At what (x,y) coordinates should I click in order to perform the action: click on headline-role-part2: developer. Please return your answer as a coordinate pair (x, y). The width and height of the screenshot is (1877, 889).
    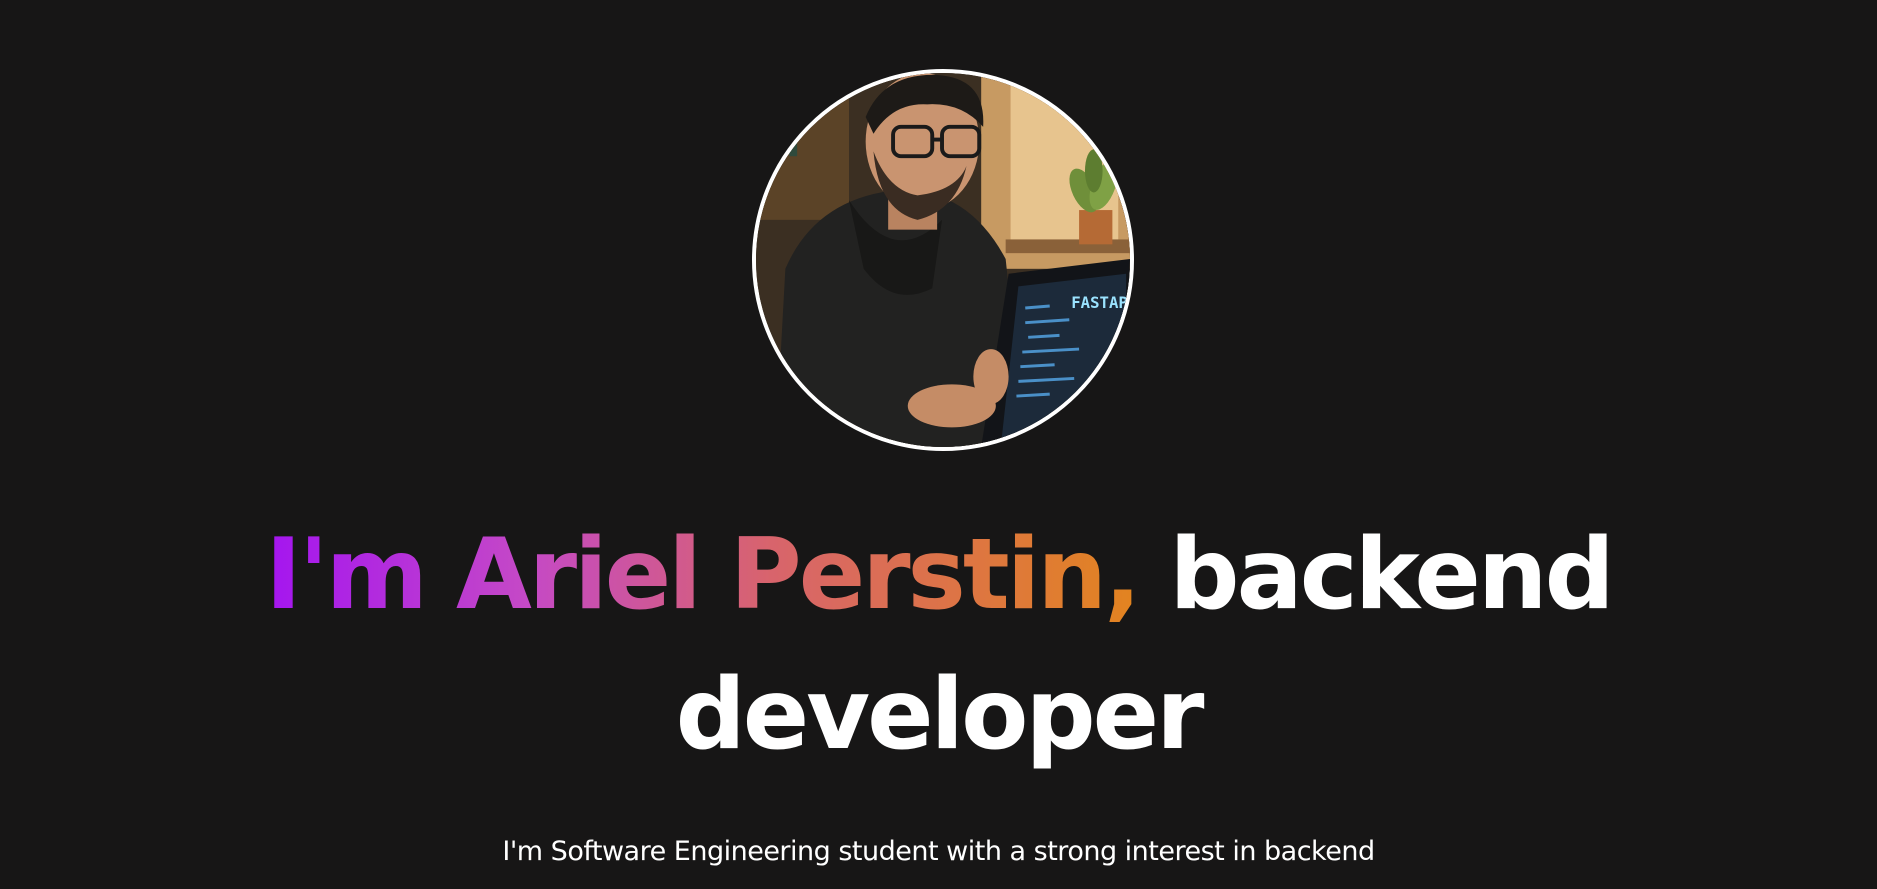
    Looking at the image, I should click on (940, 715).